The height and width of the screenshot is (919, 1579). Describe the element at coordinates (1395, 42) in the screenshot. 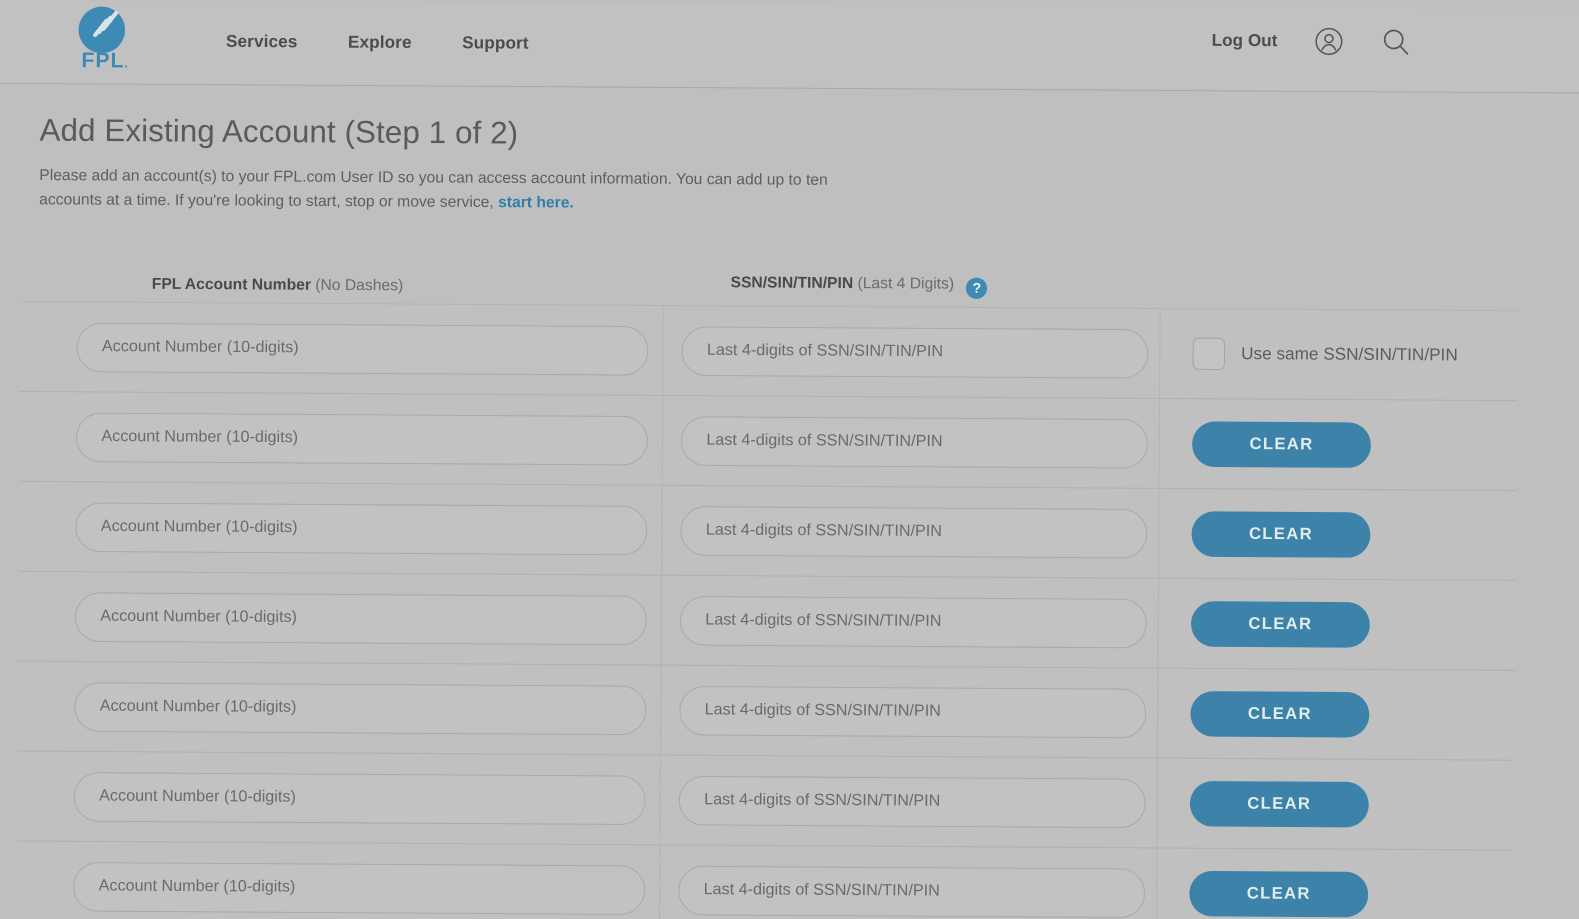

I see `search-icon` at that location.